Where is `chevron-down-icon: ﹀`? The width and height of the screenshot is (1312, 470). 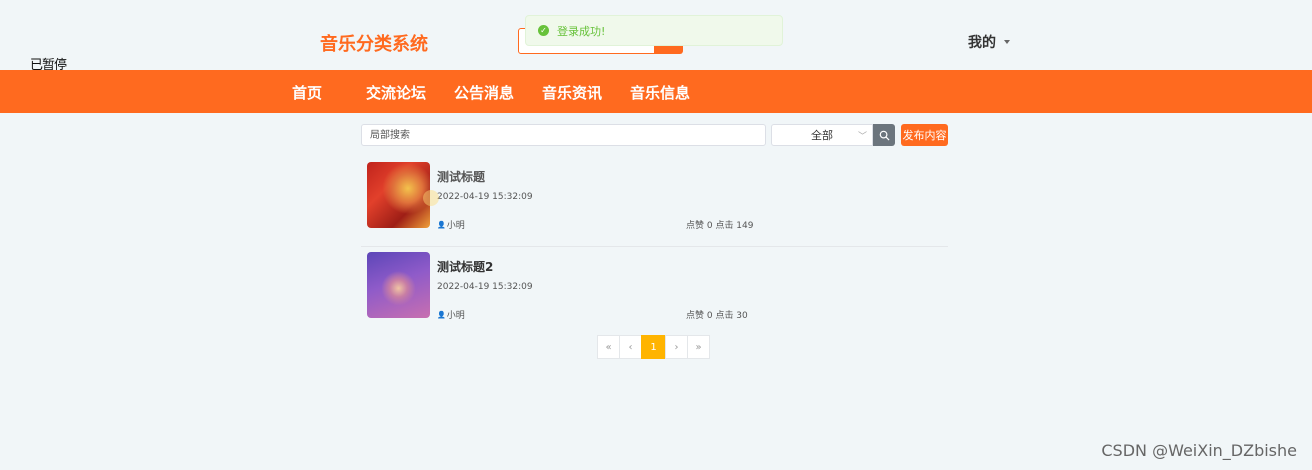 chevron-down-icon: ﹀ is located at coordinates (862, 137).